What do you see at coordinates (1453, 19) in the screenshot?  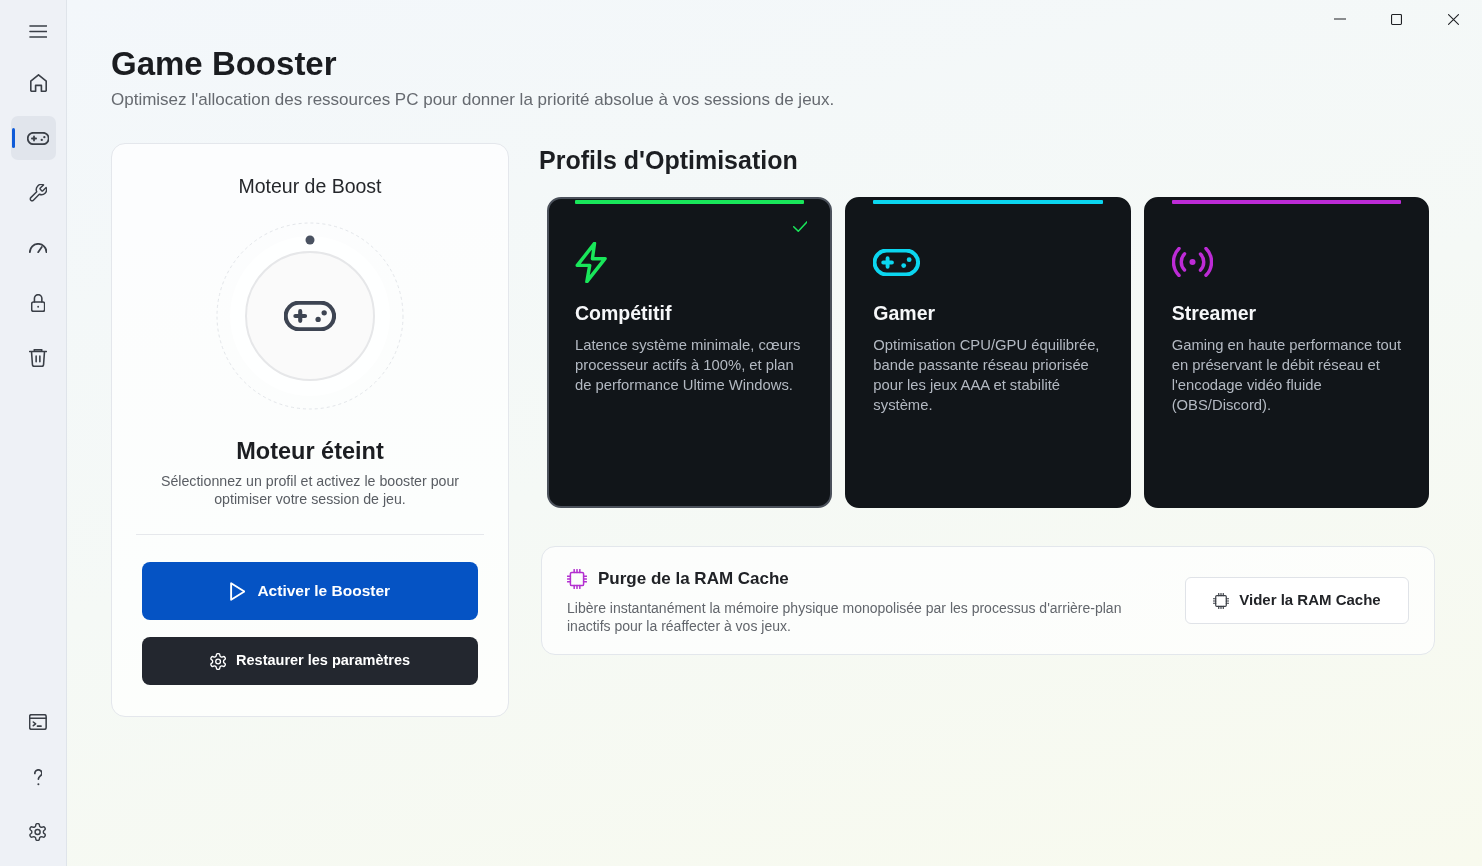 I see `close-icon` at bounding box center [1453, 19].